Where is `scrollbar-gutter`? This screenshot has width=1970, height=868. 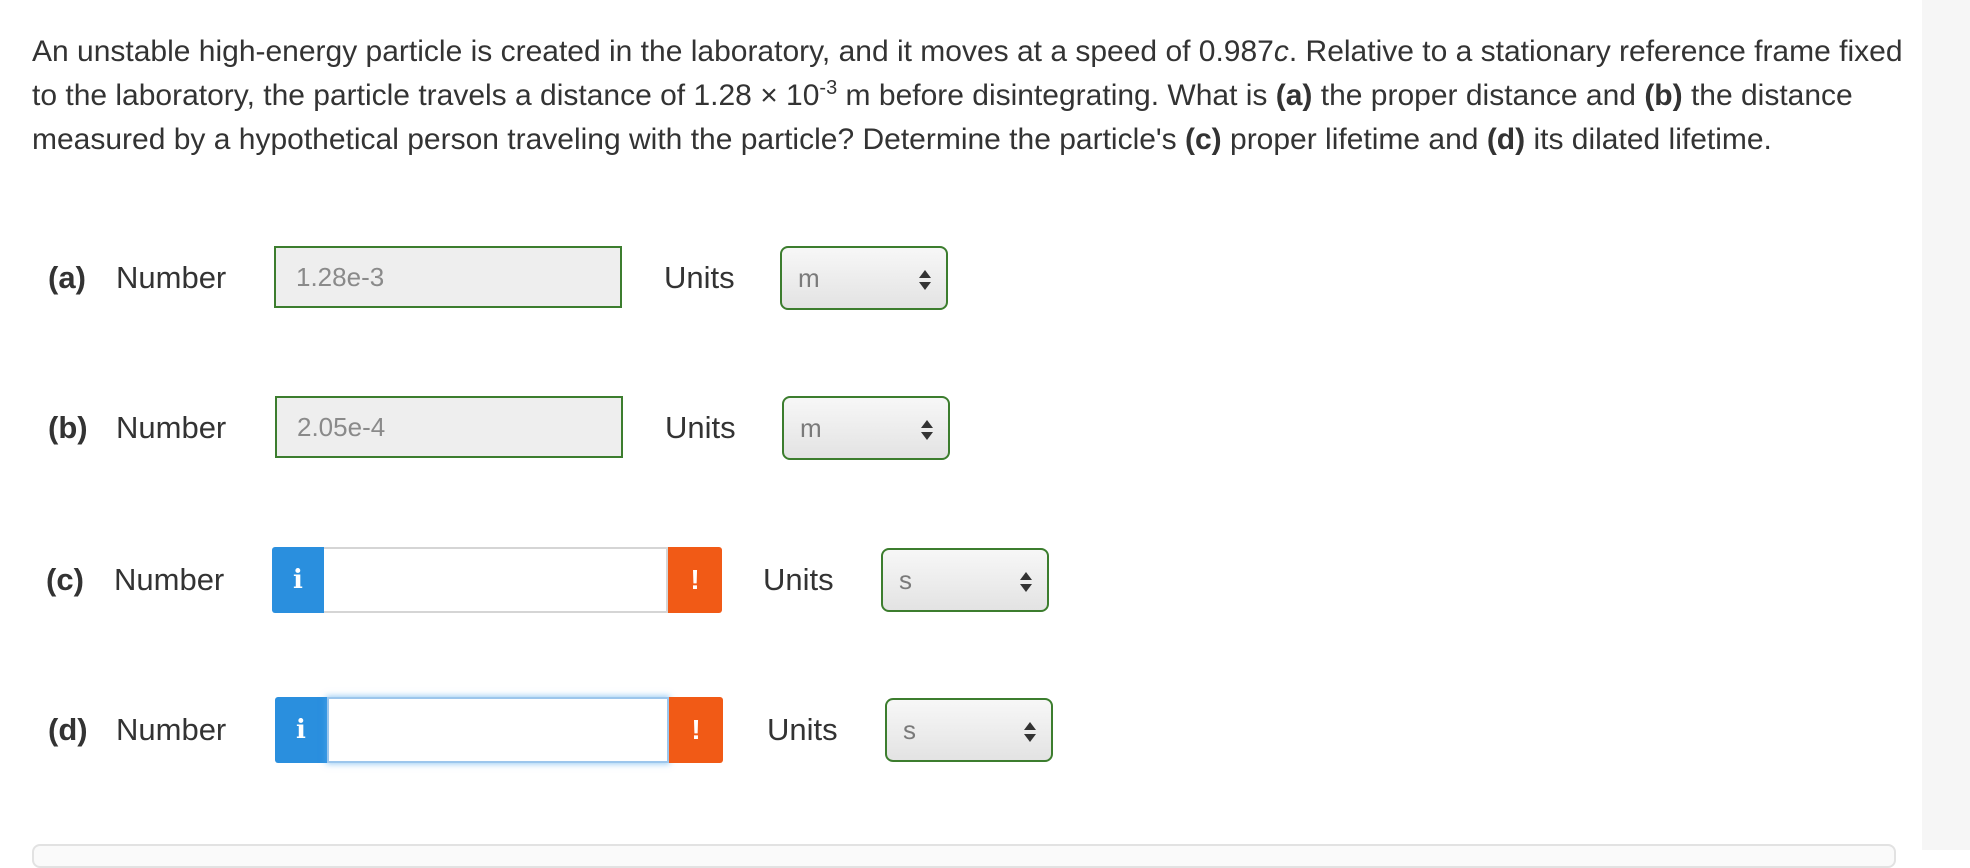
scrollbar-gutter is located at coordinates (1946, 425).